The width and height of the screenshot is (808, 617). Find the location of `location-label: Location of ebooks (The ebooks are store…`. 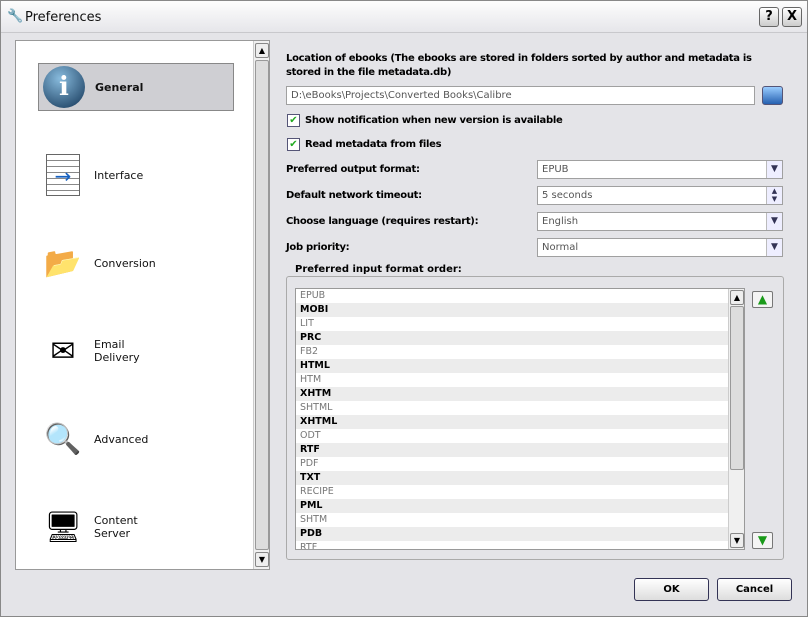

location-label: Location of ebooks (The ebooks are store… is located at coordinates (519, 65).